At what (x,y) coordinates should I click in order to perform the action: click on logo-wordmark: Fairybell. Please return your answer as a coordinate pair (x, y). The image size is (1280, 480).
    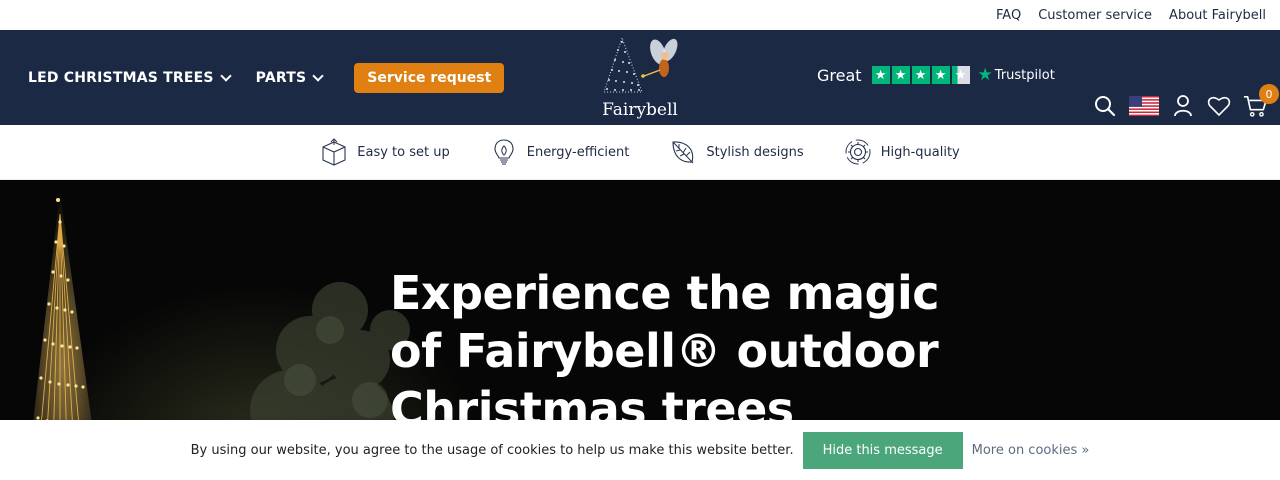
    Looking at the image, I should click on (640, 110).